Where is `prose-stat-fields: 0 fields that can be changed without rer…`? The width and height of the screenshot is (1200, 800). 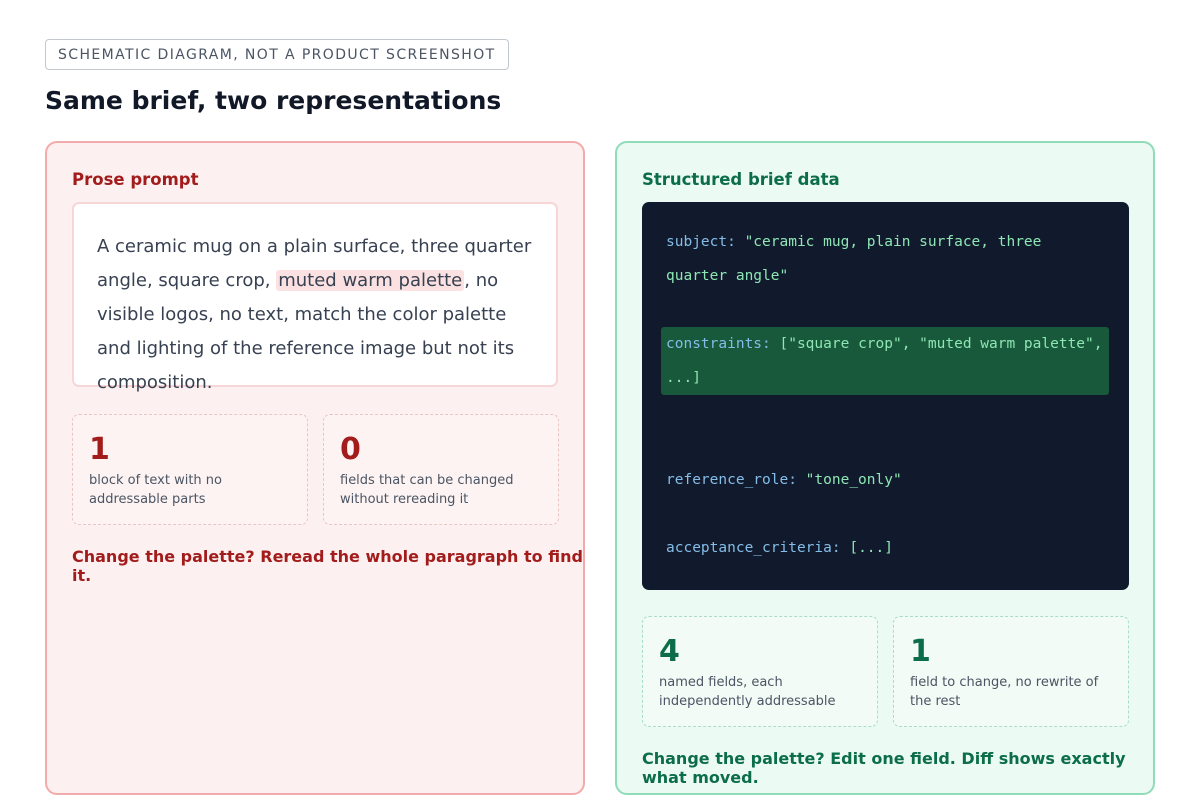 prose-stat-fields: 0 fields that can be changed without rer… is located at coordinates (441, 469).